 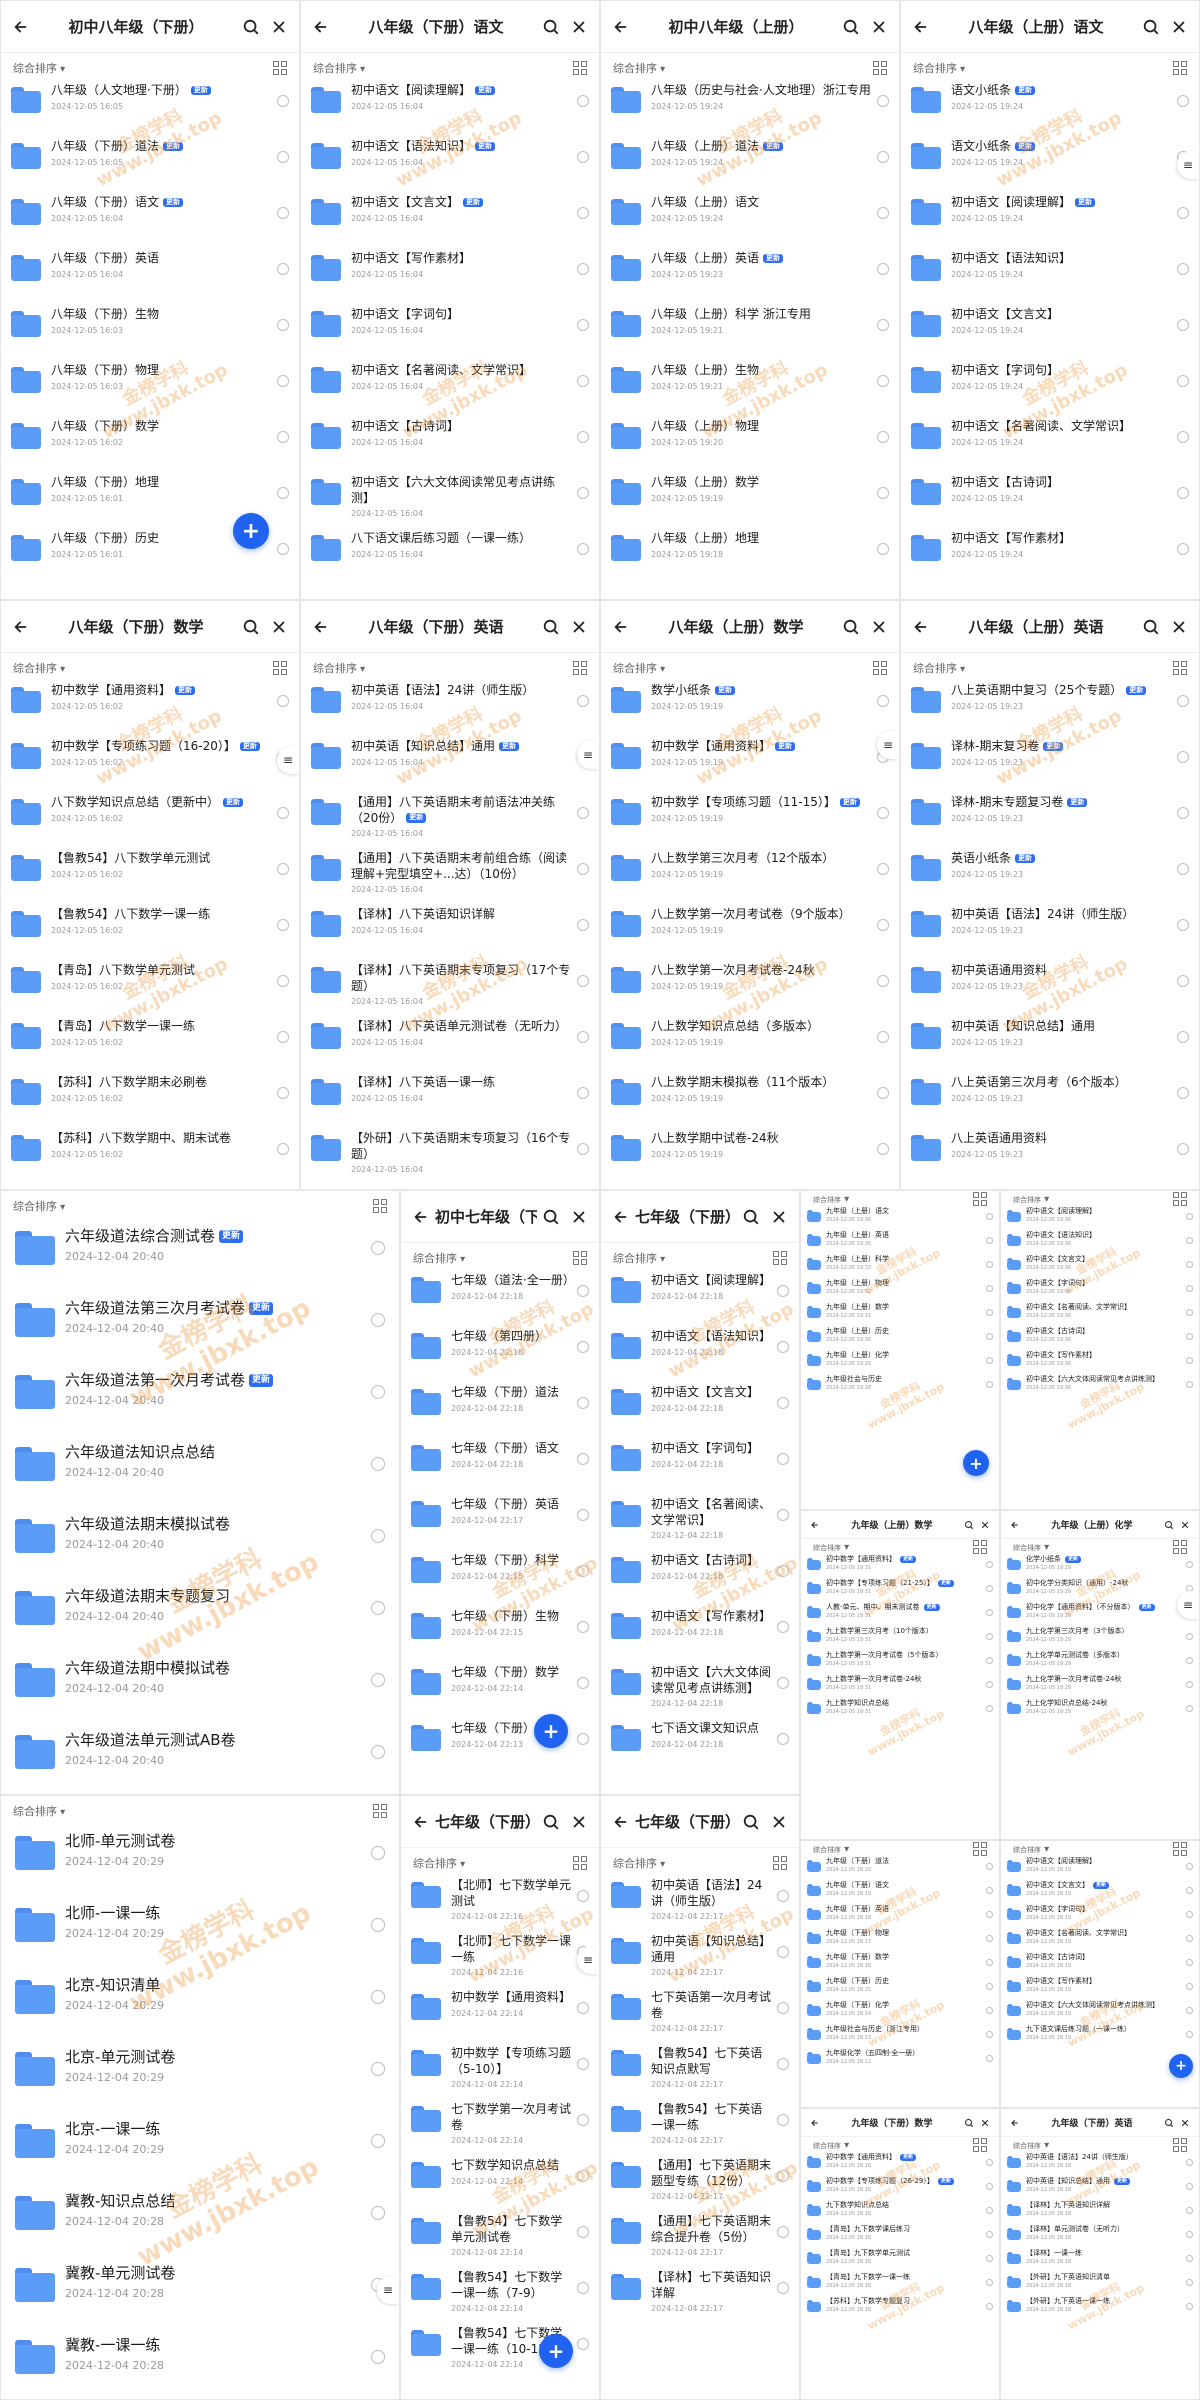 What do you see at coordinates (588, 755) in the screenshot?
I see `side-menu-handle: ≡` at bounding box center [588, 755].